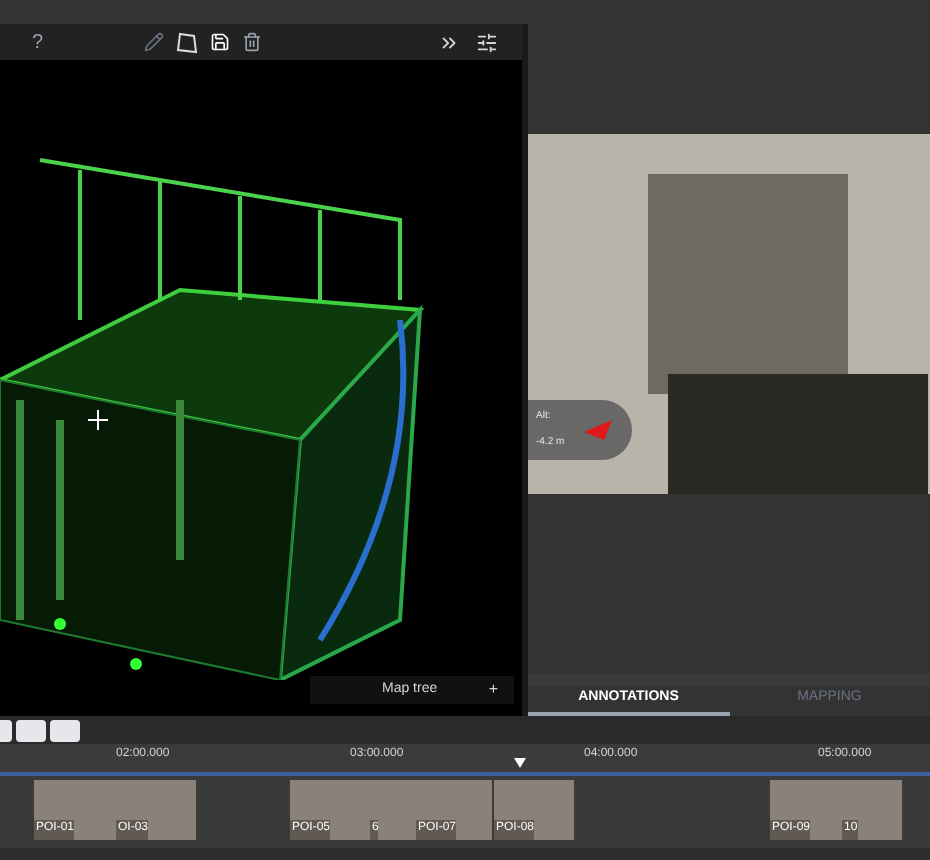  What do you see at coordinates (493, 690) in the screenshot?
I see `add-button: +` at bounding box center [493, 690].